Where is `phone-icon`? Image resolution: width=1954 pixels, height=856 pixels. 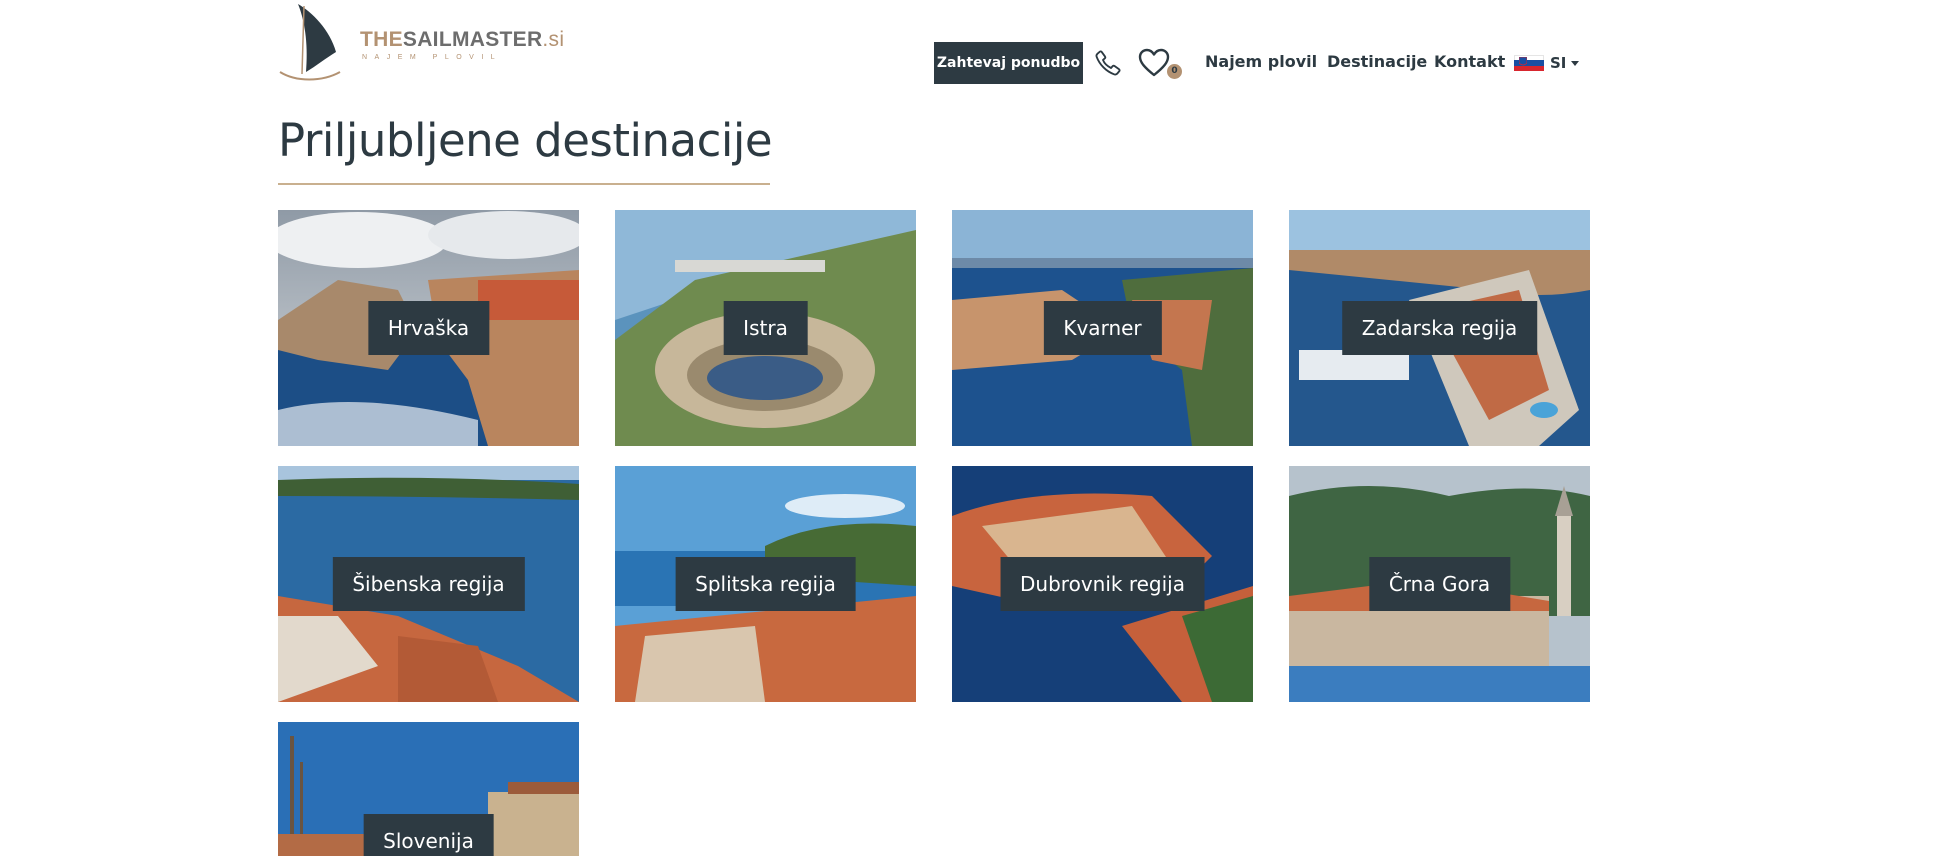
phone-icon is located at coordinates (1108, 63).